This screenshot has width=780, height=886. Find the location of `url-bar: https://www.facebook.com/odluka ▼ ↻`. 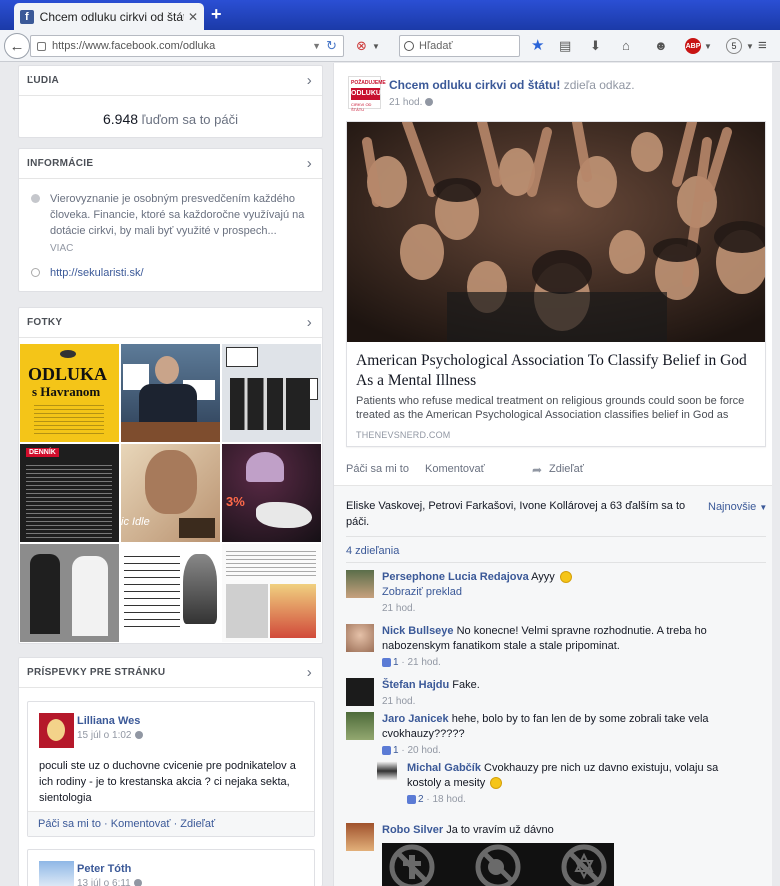

url-bar: https://www.facebook.com/odluka ▼ ↻ is located at coordinates (187, 46).